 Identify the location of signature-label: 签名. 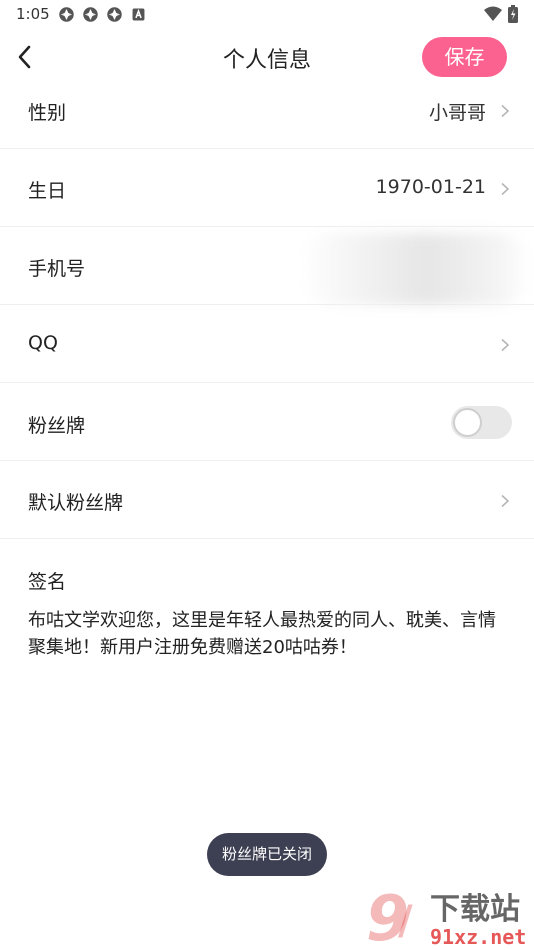
(47, 582).